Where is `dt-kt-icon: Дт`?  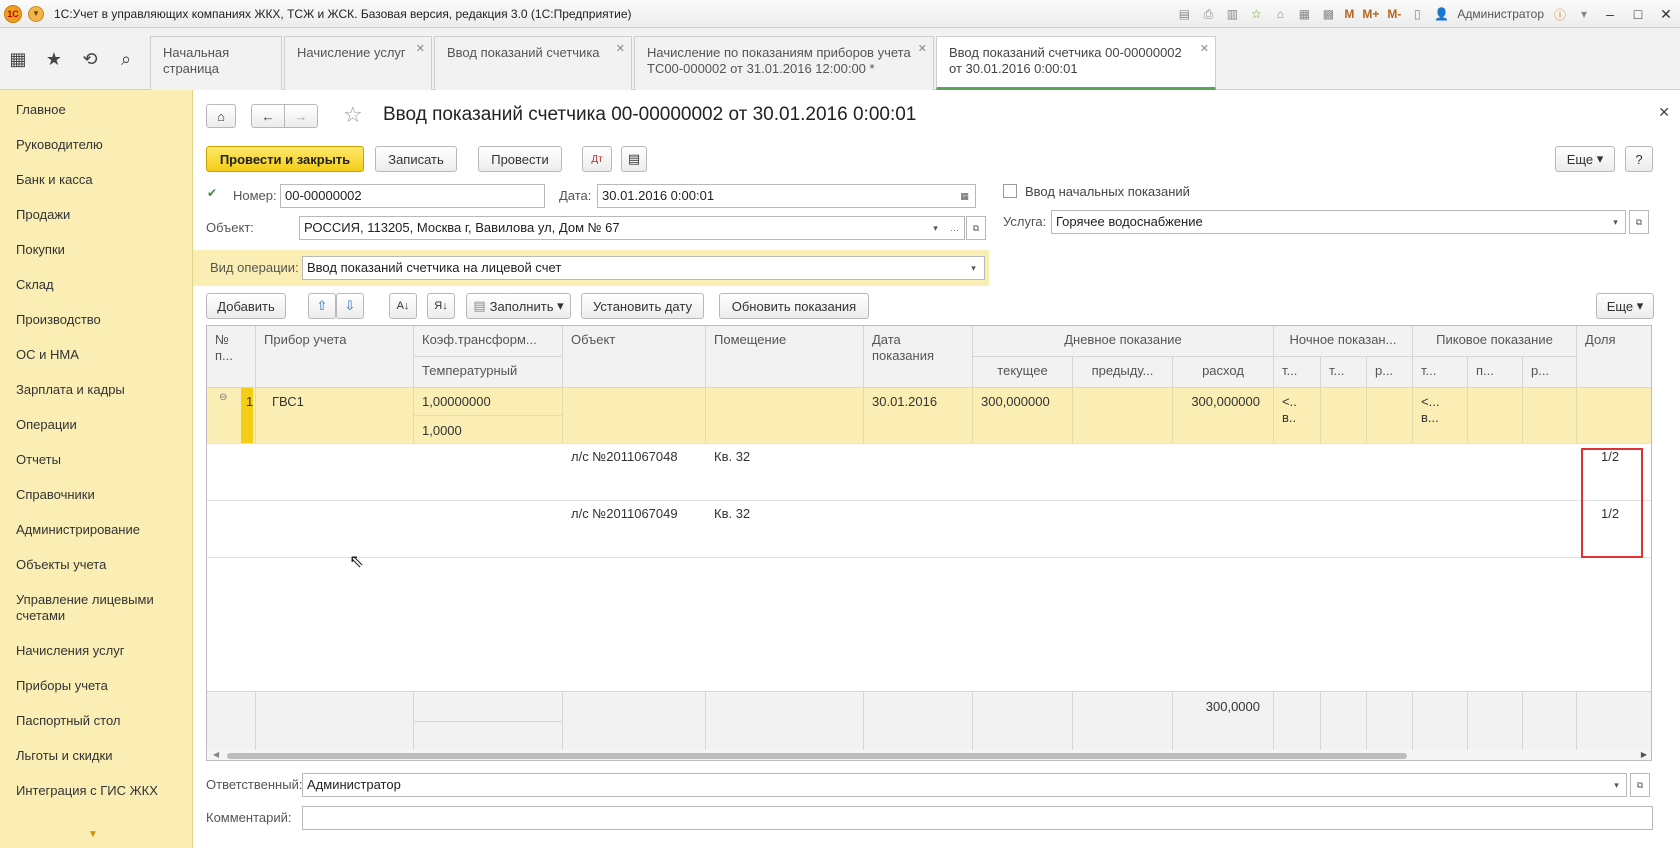
dt-kt-icon: Дт is located at coordinates (597, 159).